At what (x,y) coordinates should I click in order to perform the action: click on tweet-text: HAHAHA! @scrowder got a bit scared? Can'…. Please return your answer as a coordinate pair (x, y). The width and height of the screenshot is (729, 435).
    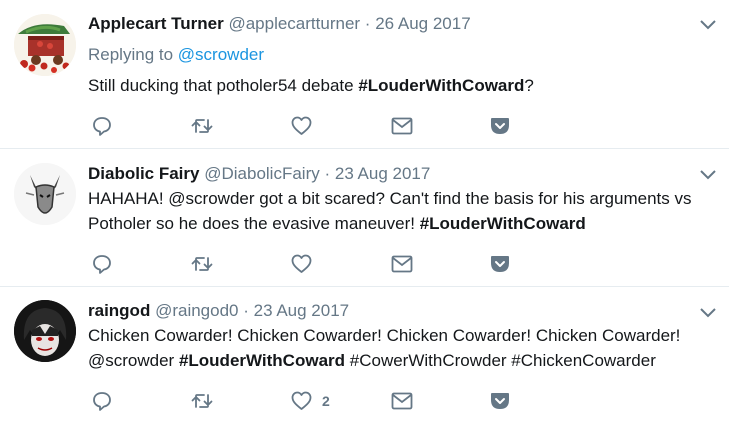
    Looking at the image, I should click on (403, 211).